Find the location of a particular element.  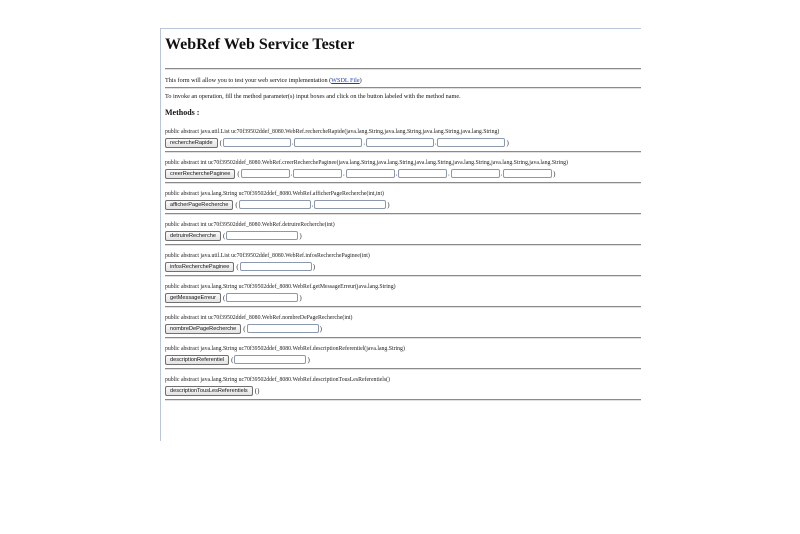

methods-heading: Methods : is located at coordinates (182, 112).